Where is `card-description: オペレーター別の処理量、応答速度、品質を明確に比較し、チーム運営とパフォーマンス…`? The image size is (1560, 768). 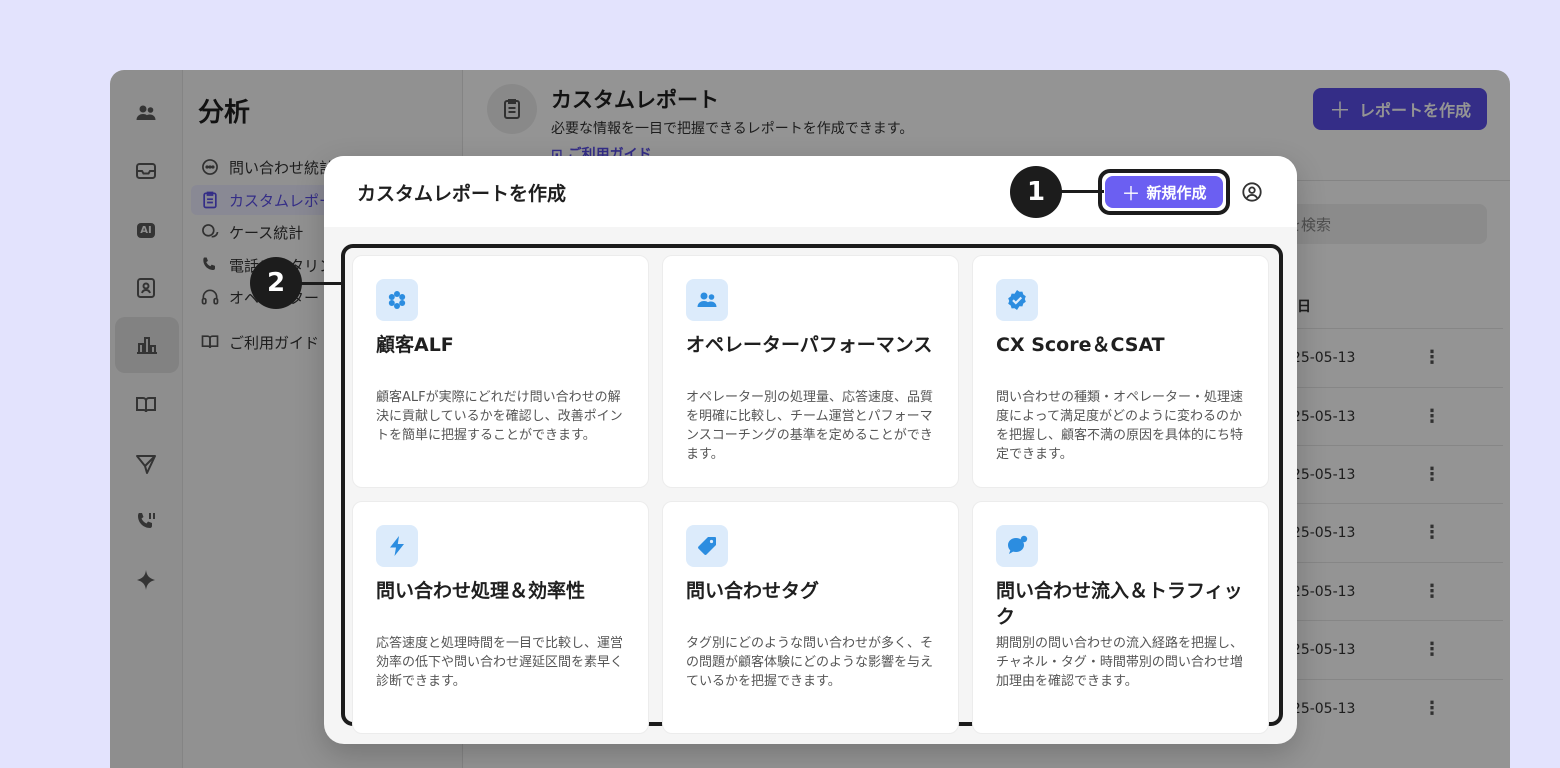 card-description: オペレーター別の処理量、応答速度、品質を明確に比較し、チーム運営とパフォーマンス… is located at coordinates (810, 426).